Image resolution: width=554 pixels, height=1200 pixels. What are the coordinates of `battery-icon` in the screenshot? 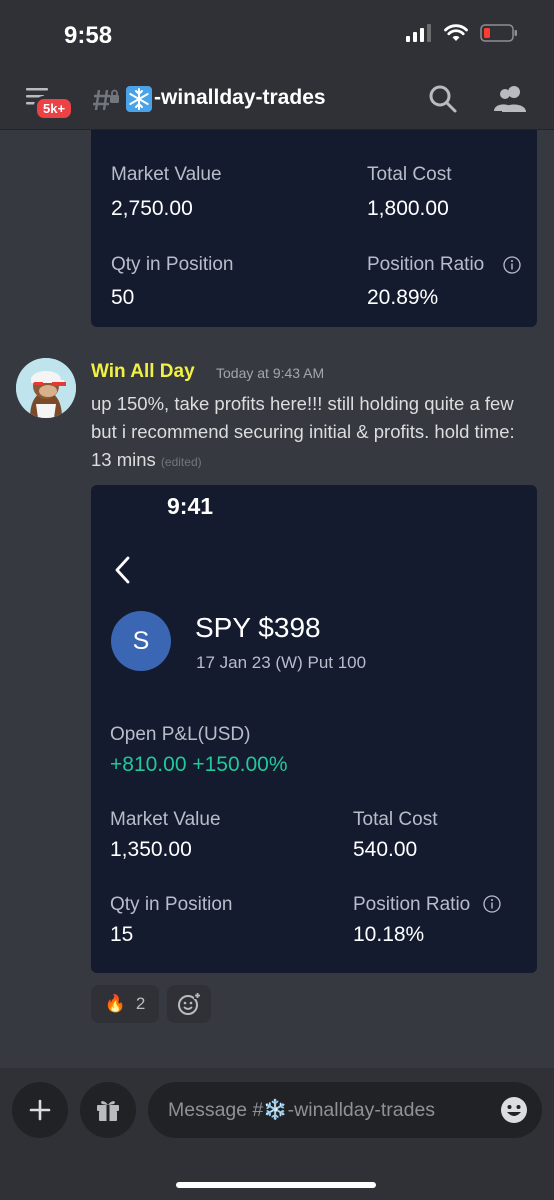 It's located at (498, 33).